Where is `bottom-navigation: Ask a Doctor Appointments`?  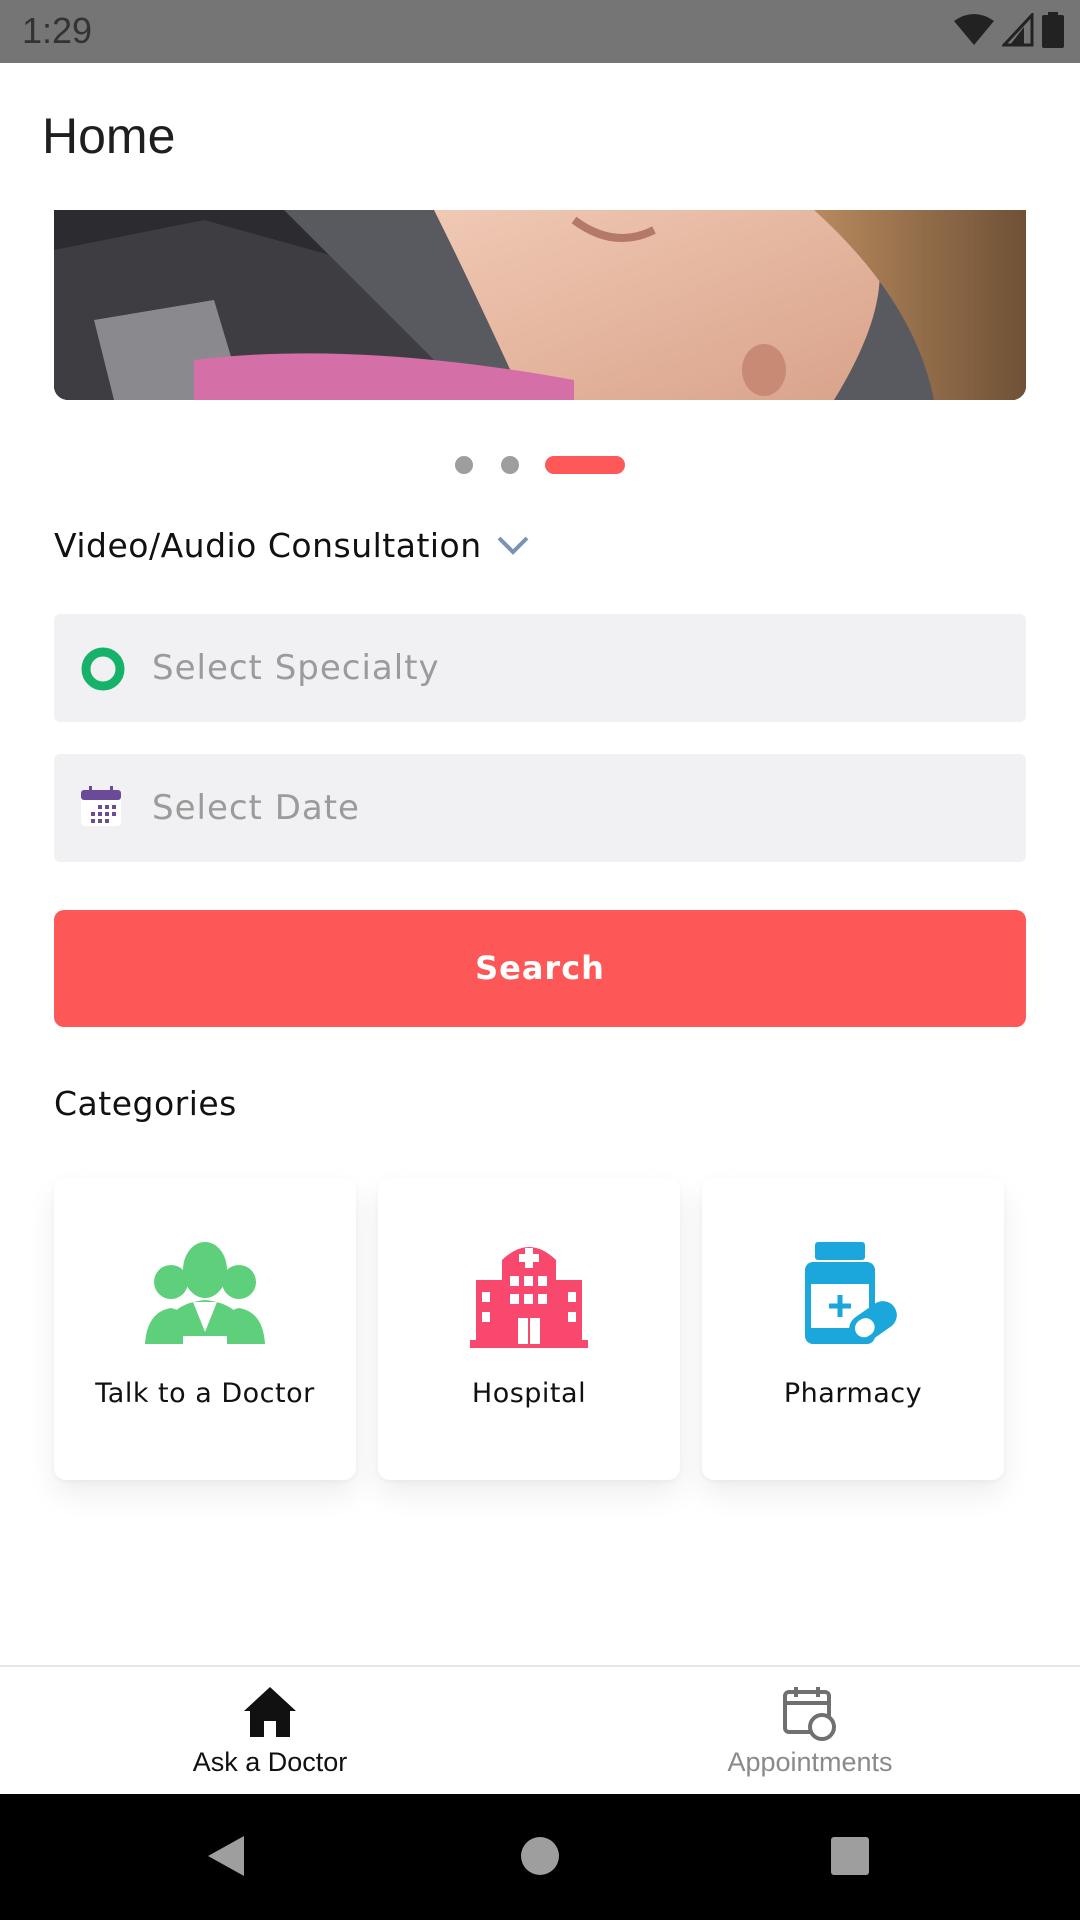
bottom-navigation: Ask a Doctor Appointments is located at coordinates (540, 1730).